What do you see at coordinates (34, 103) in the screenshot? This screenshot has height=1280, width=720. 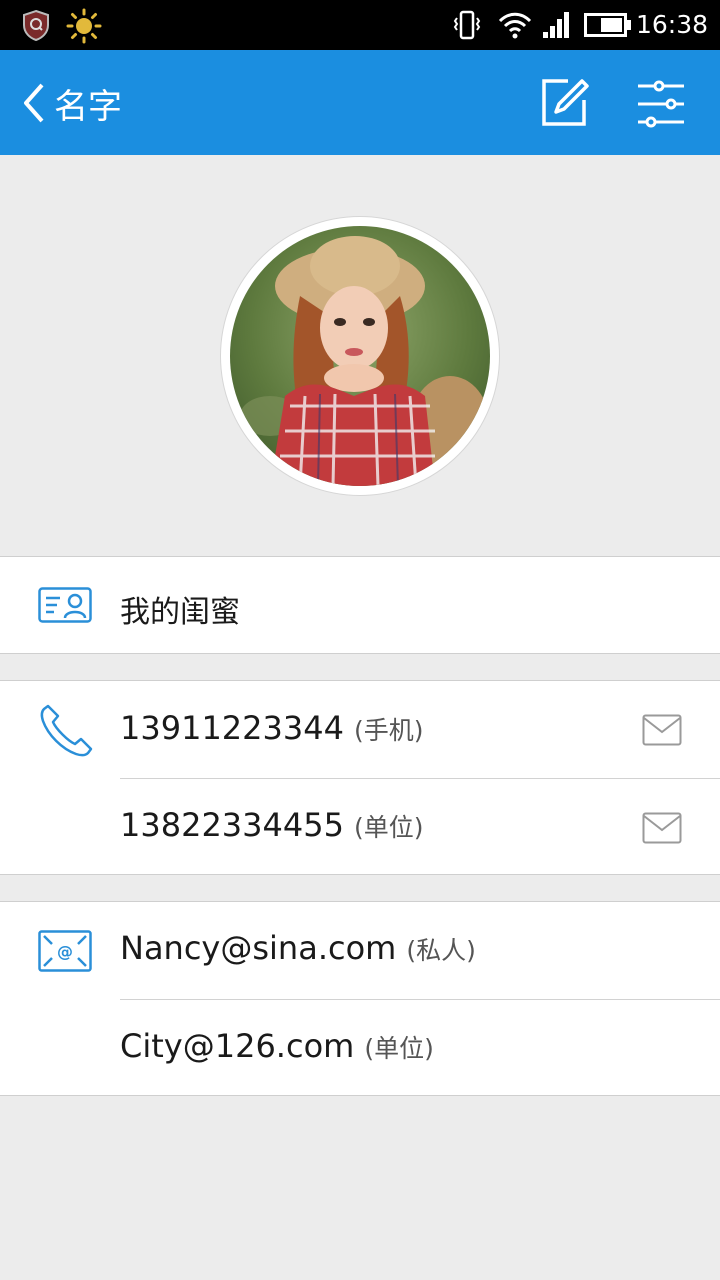 I see `back-chevron-icon` at bounding box center [34, 103].